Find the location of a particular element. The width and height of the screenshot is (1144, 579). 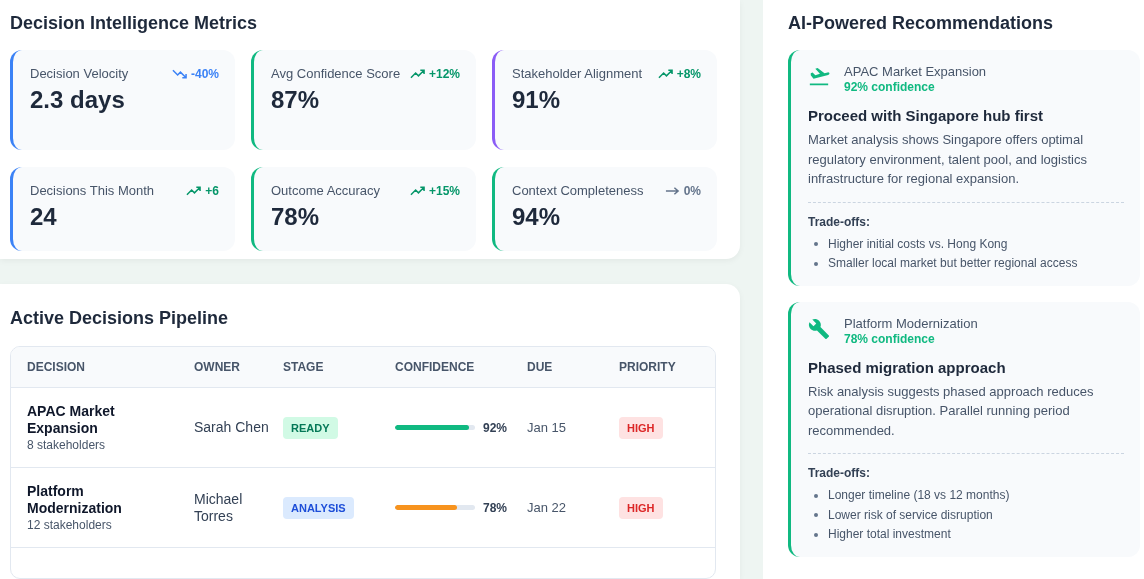

column-header: PRIORITY is located at coordinates (648, 367).